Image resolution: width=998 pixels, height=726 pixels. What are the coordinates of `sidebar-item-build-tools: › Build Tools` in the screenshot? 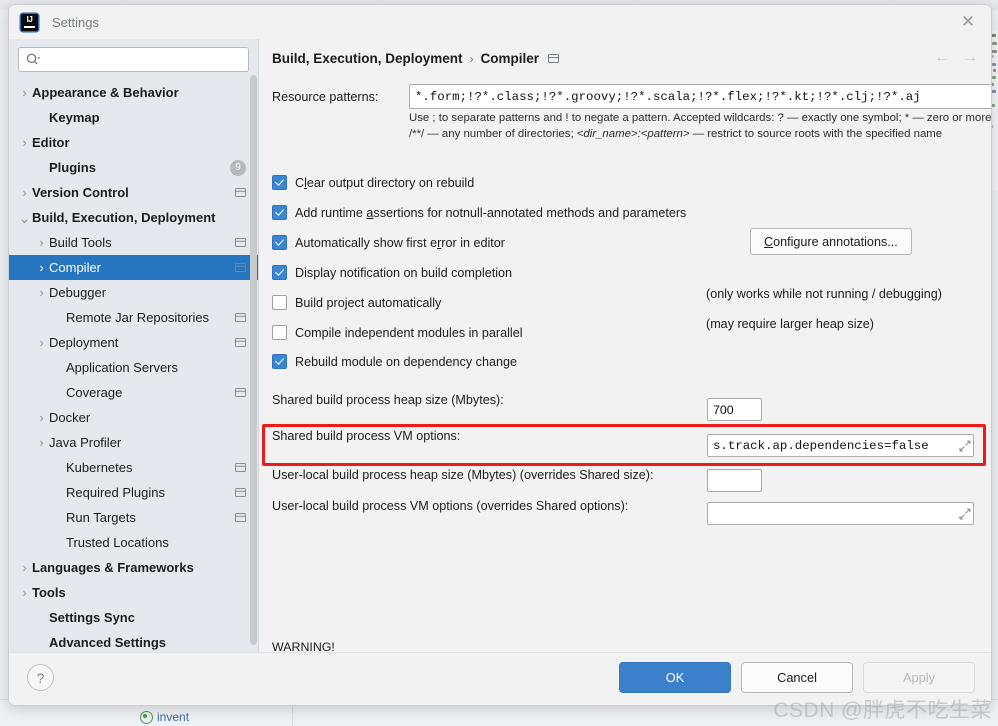 It's located at (133, 242).